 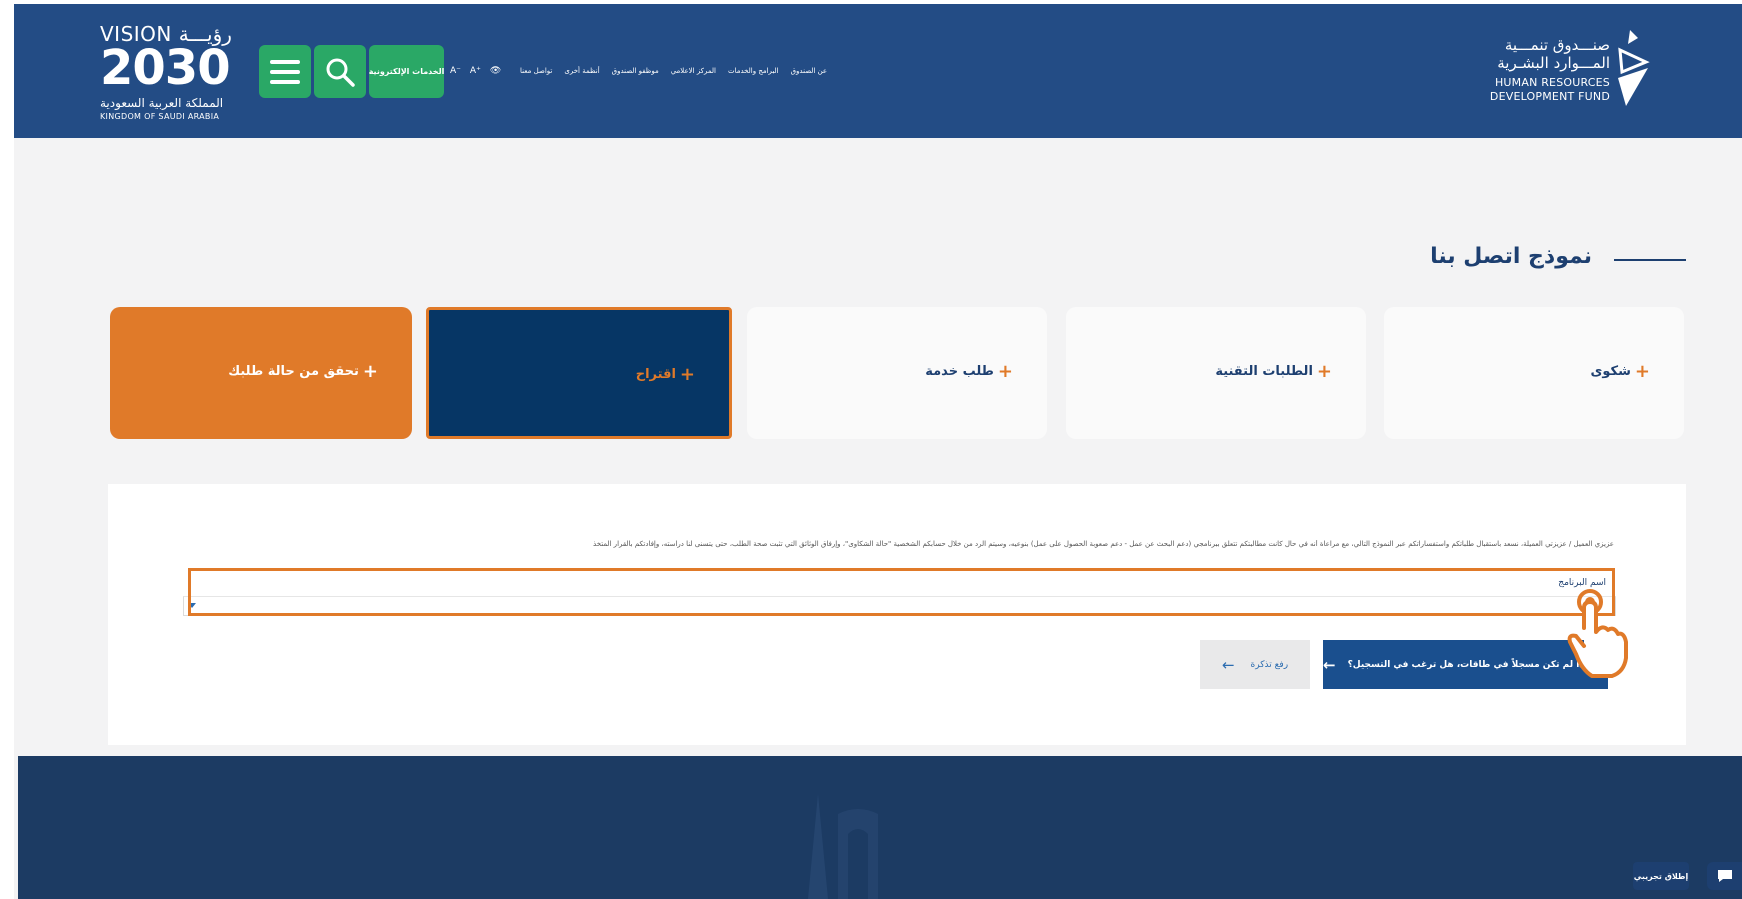 I want to click on logo-english-line2: DEVELOPMENT FUND, so click(x=1549, y=96).